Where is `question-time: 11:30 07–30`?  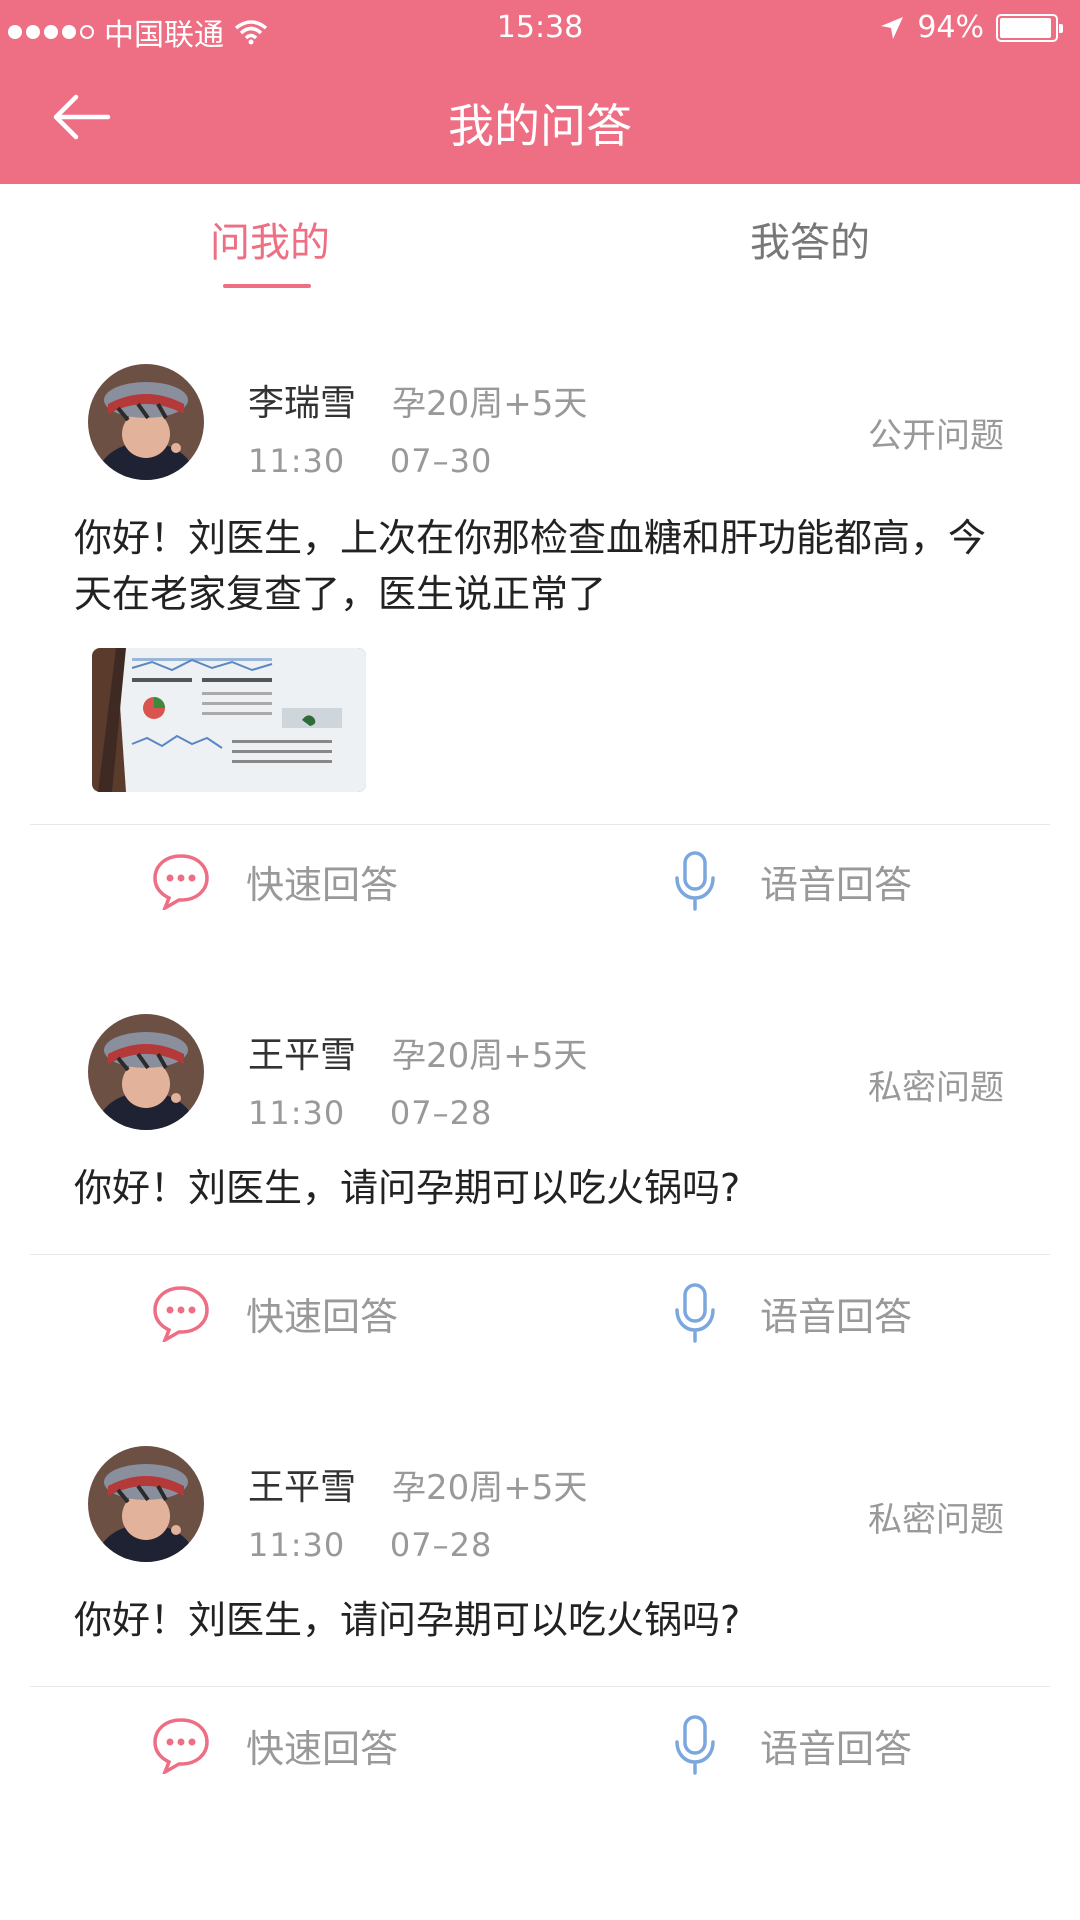
question-time: 11:30 07–30 is located at coordinates (370, 461).